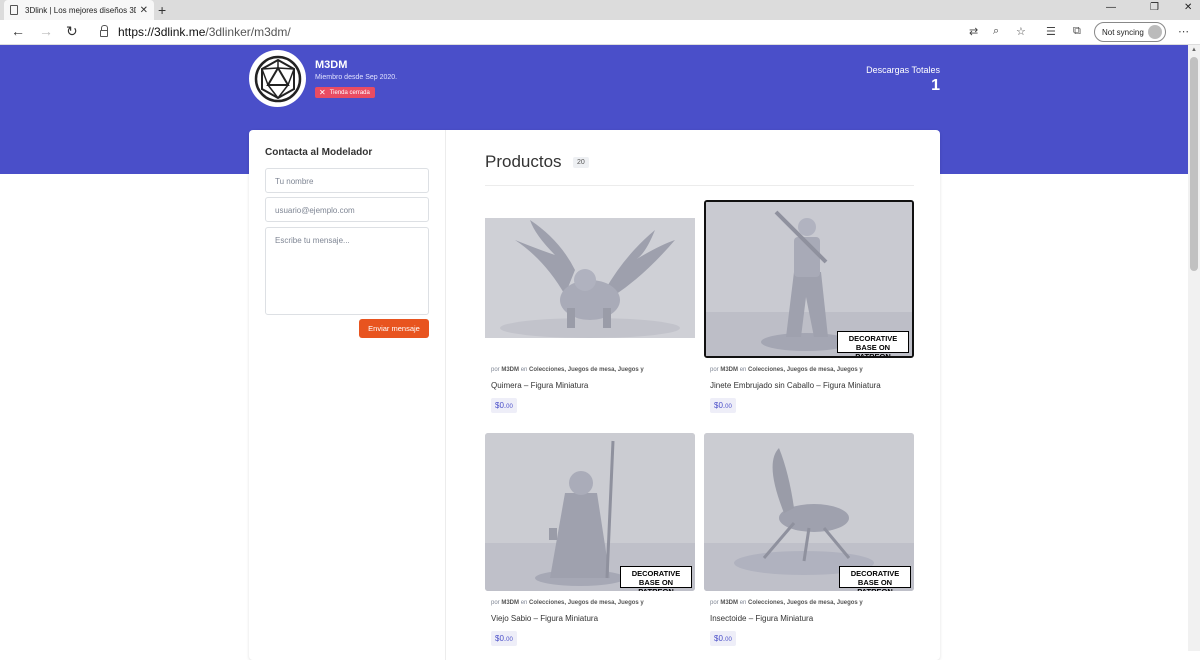 The height and width of the screenshot is (660, 1200). Describe the element at coordinates (1183, 31) in the screenshot. I see `more-menu-icon: ⋯` at that location.